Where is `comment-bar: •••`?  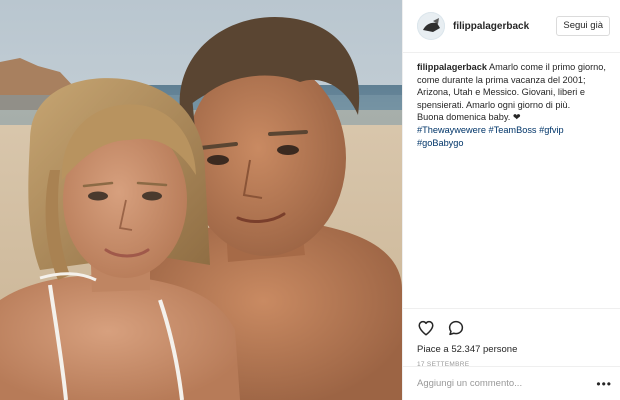
comment-bar: ••• is located at coordinates (511, 383).